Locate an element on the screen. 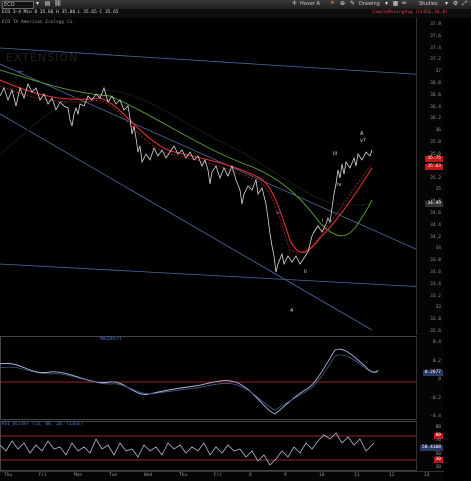  rsi-lower-tag: 30 is located at coordinates (438, 460).